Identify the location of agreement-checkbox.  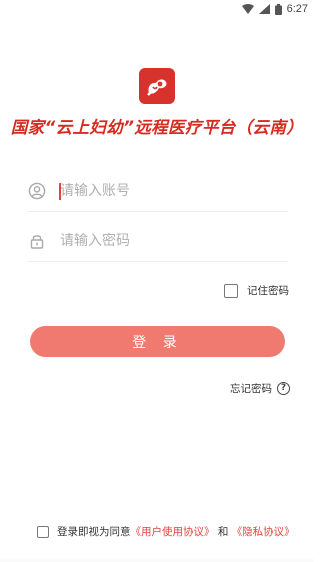
(43, 531).